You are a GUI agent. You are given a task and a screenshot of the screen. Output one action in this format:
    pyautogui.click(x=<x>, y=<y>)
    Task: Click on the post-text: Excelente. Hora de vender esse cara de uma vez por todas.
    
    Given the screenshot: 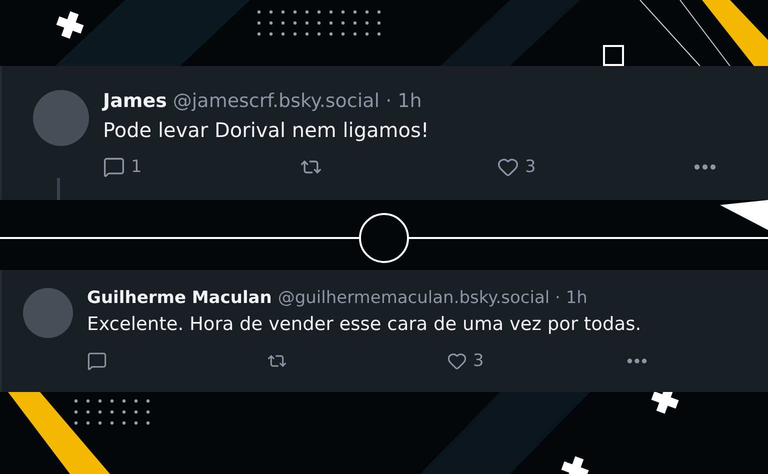 What is the action you would take?
    pyautogui.click(x=364, y=324)
    